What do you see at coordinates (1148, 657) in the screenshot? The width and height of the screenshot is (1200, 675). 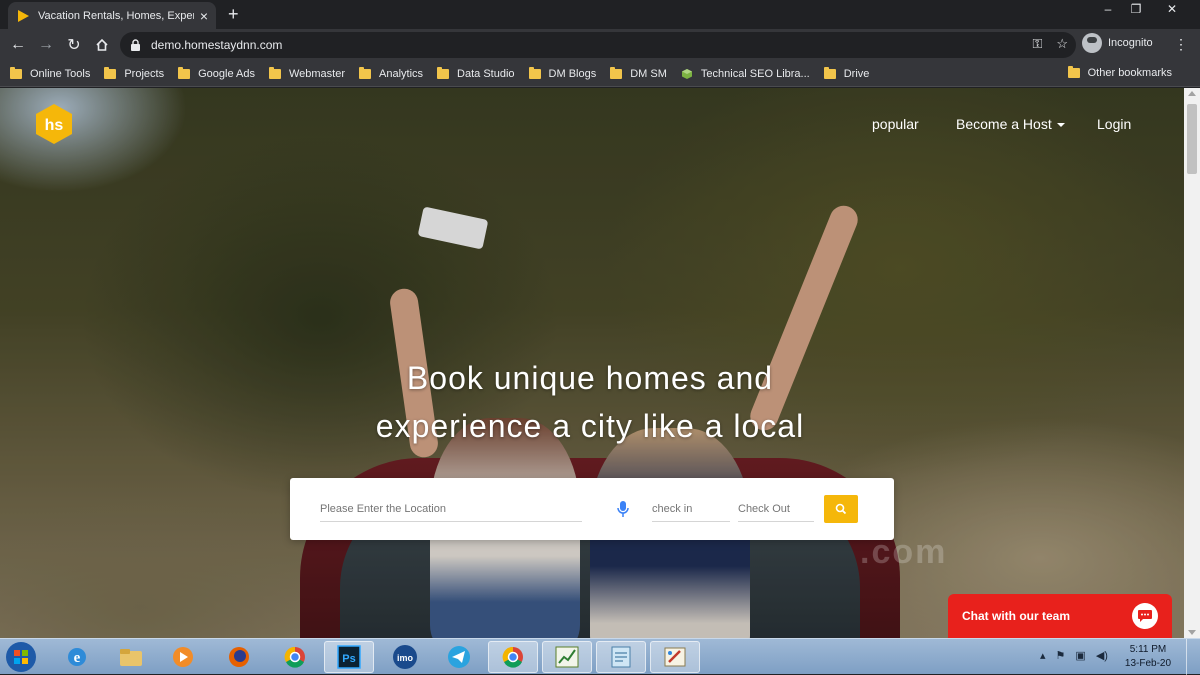 I see `taskbar-clock: 5:11 PM 13-Feb-20` at bounding box center [1148, 657].